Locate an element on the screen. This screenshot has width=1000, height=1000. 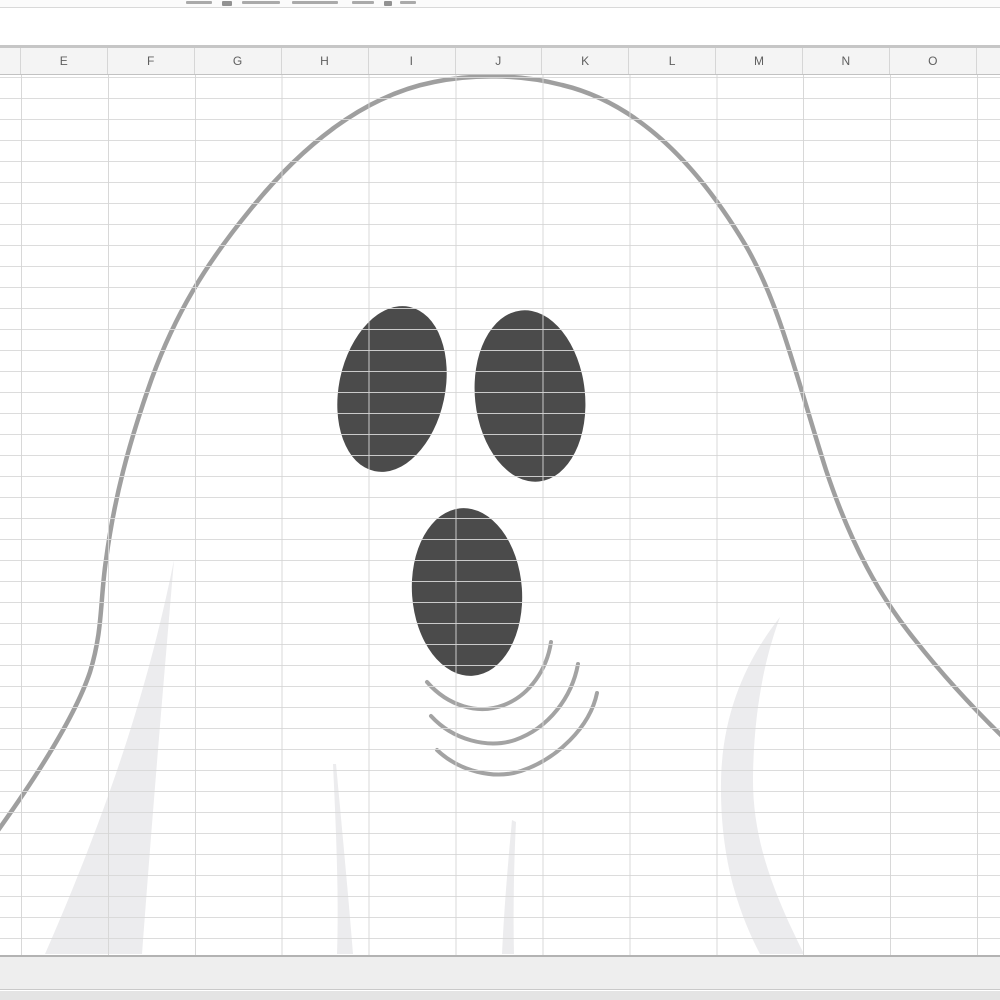
column-header-partial-left is located at coordinates (10, 61).